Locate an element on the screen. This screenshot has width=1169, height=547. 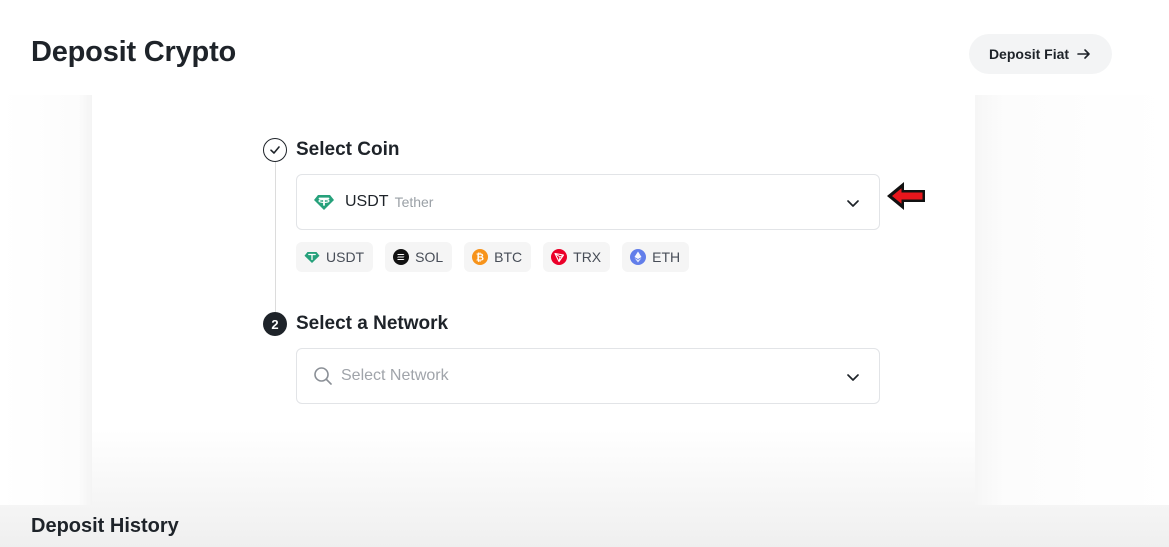
quick-coin-sol: SOL is located at coordinates (419, 257).